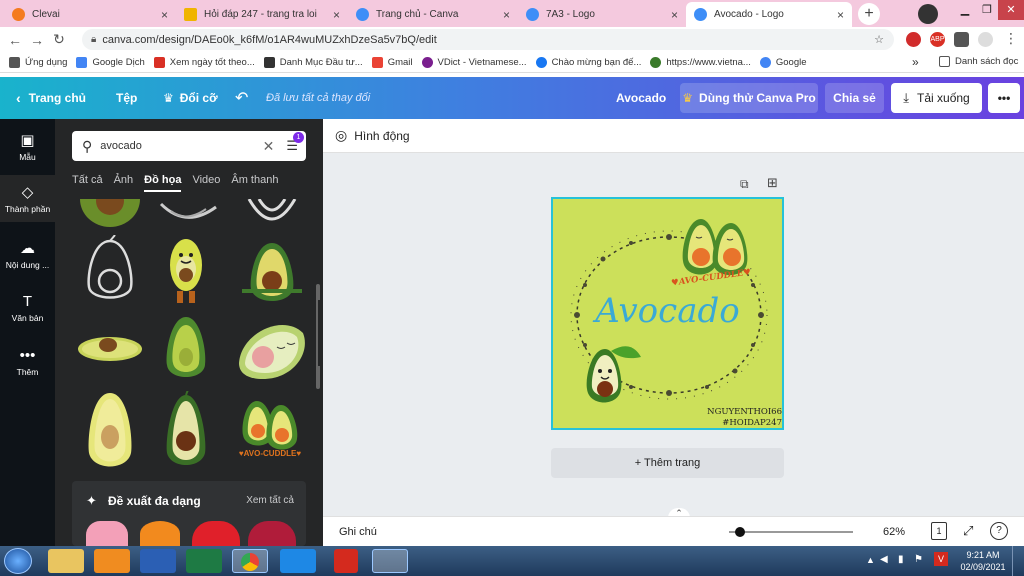  What do you see at coordinates (59, 39) in the screenshot?
I see `reload-icon: ↻` at bounding box center [59, 39].